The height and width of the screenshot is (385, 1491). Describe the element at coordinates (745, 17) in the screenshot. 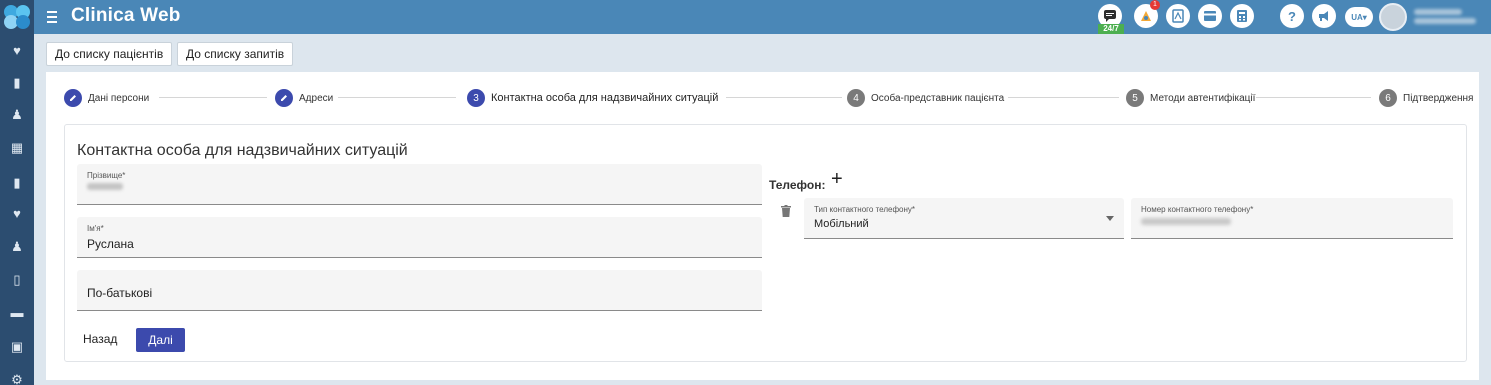

I see `top-bar: Clinica Web 24/7 1 ? UA ▾` at that location.